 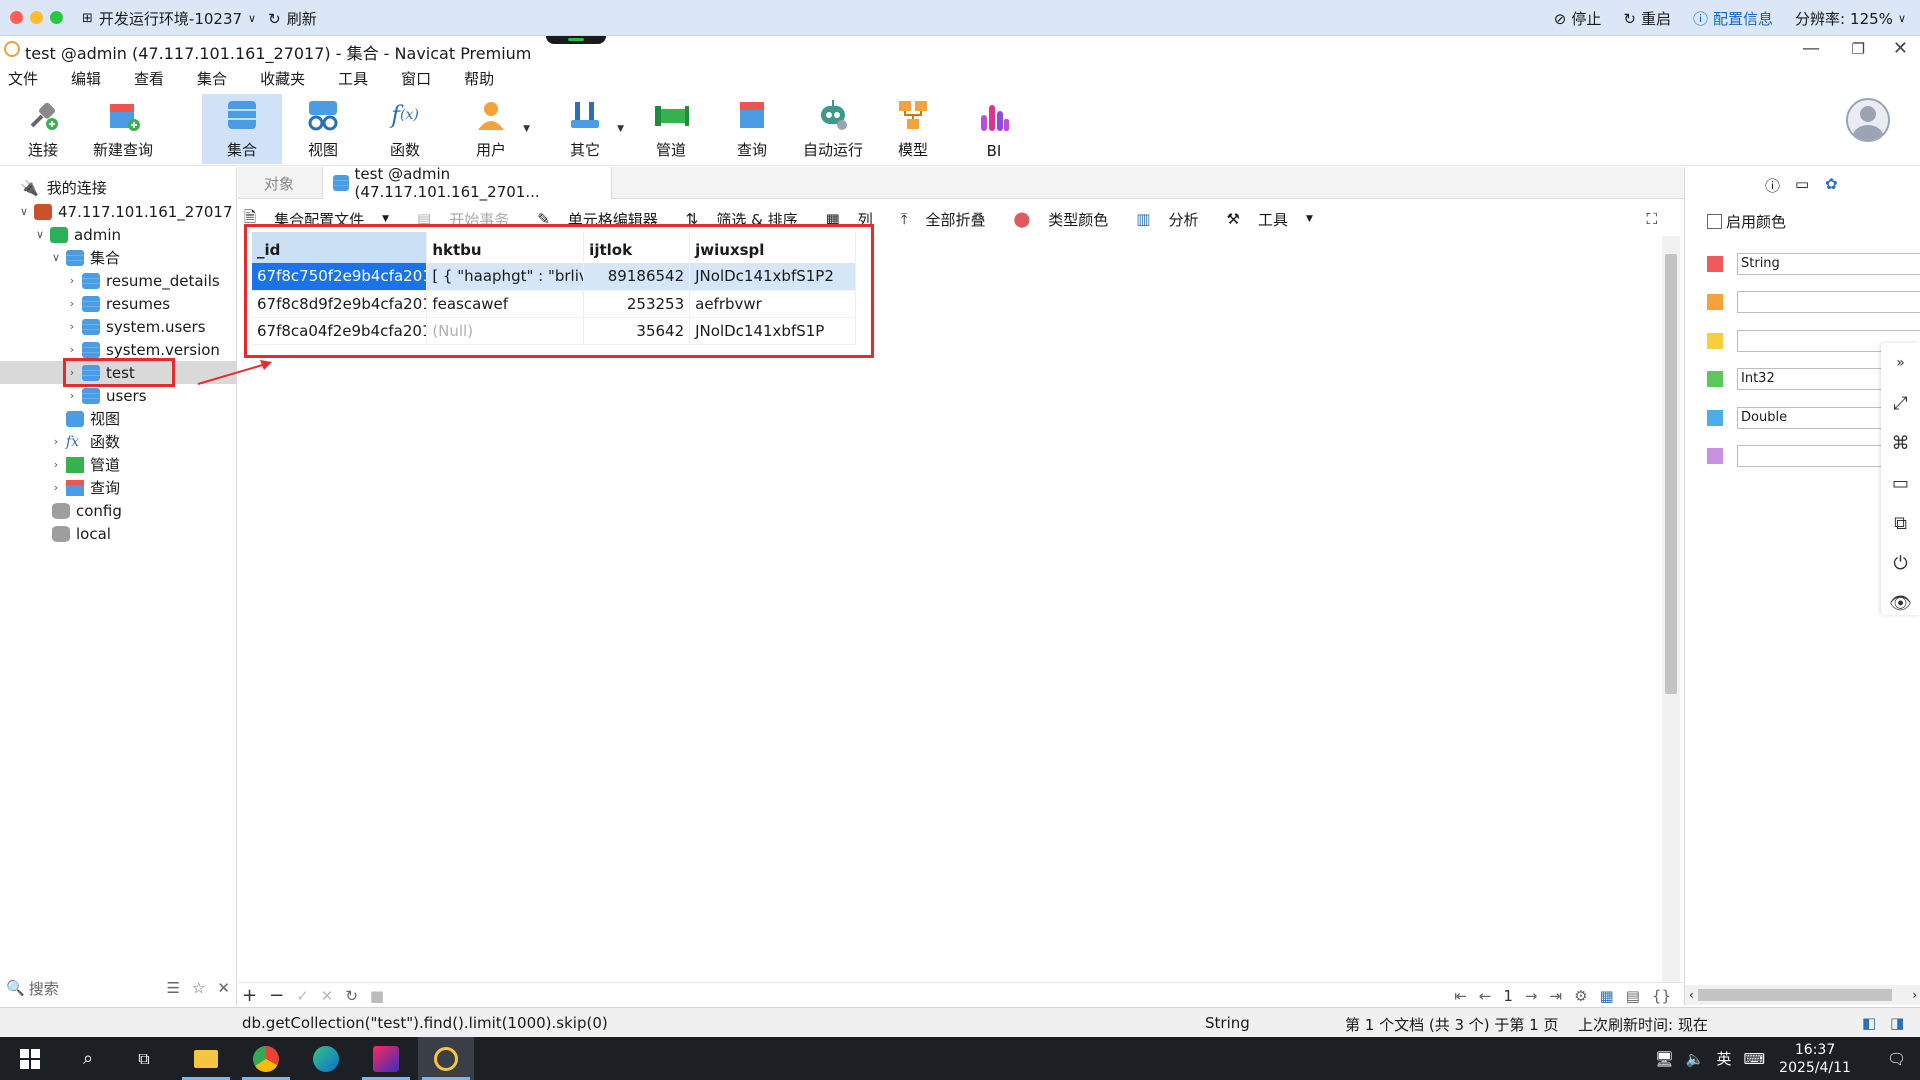 I want to click on volume-icon: 🔈, so click(x=1695, y=1059).